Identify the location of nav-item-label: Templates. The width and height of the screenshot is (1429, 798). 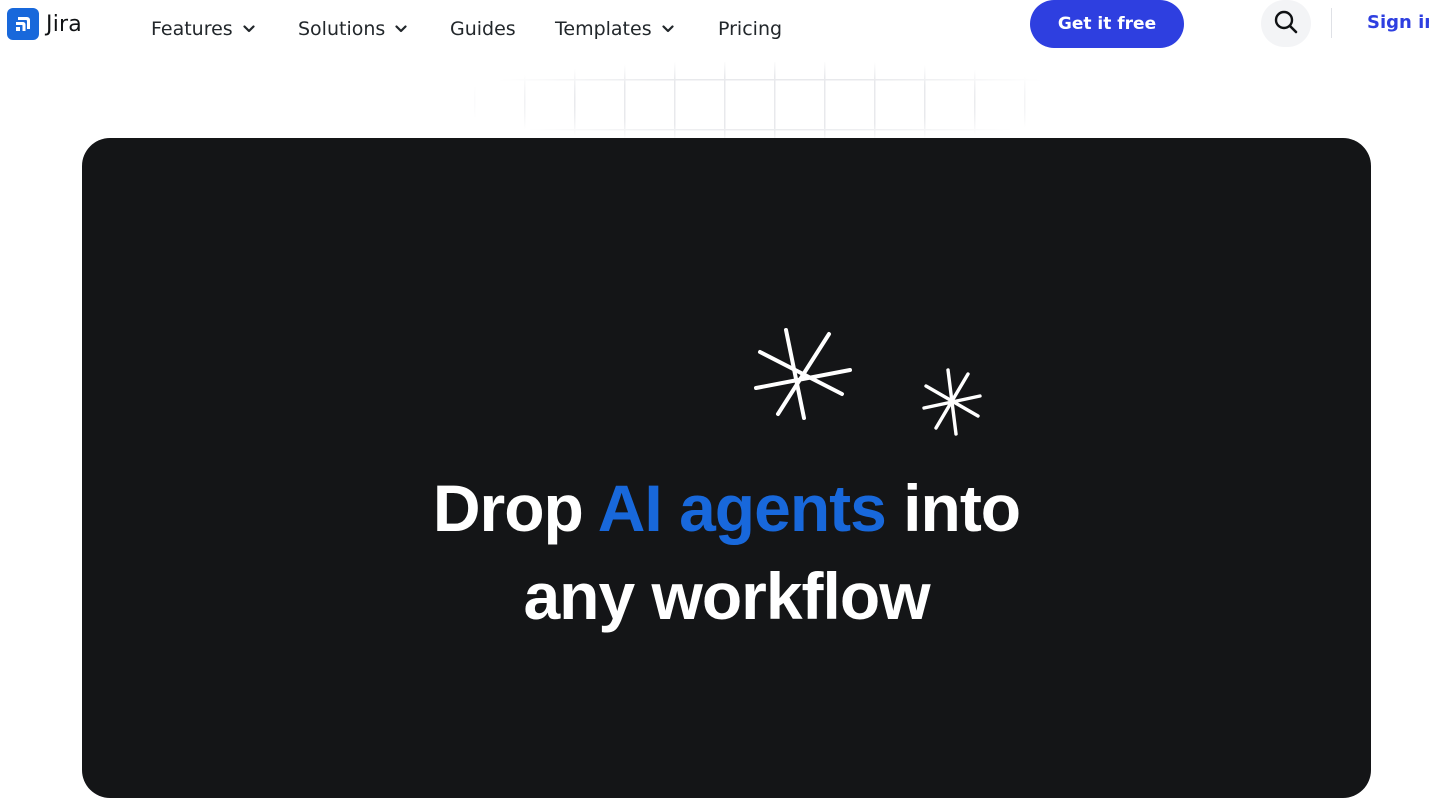
(603, 29).